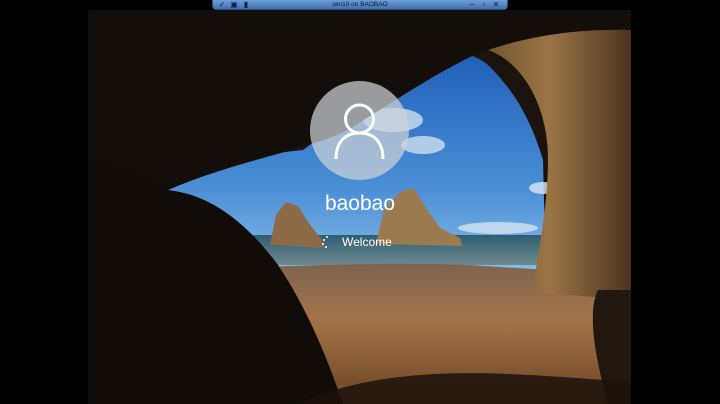 The height and width of the screenshot is (404, 720). What do you see at coordinates (472, 5) in the screenshot?
I see `minimize-icon: –` at bounding box center [472, 5].